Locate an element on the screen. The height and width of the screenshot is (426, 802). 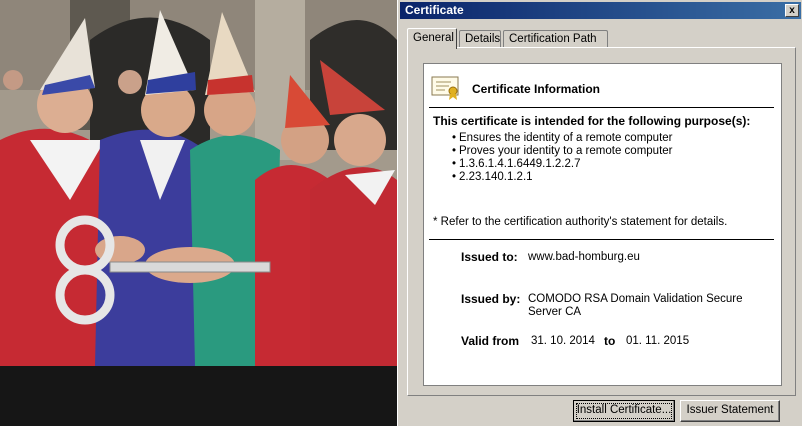
purpose-item: 2.23.140.1.2.1 is located at coordinates (566, 177).